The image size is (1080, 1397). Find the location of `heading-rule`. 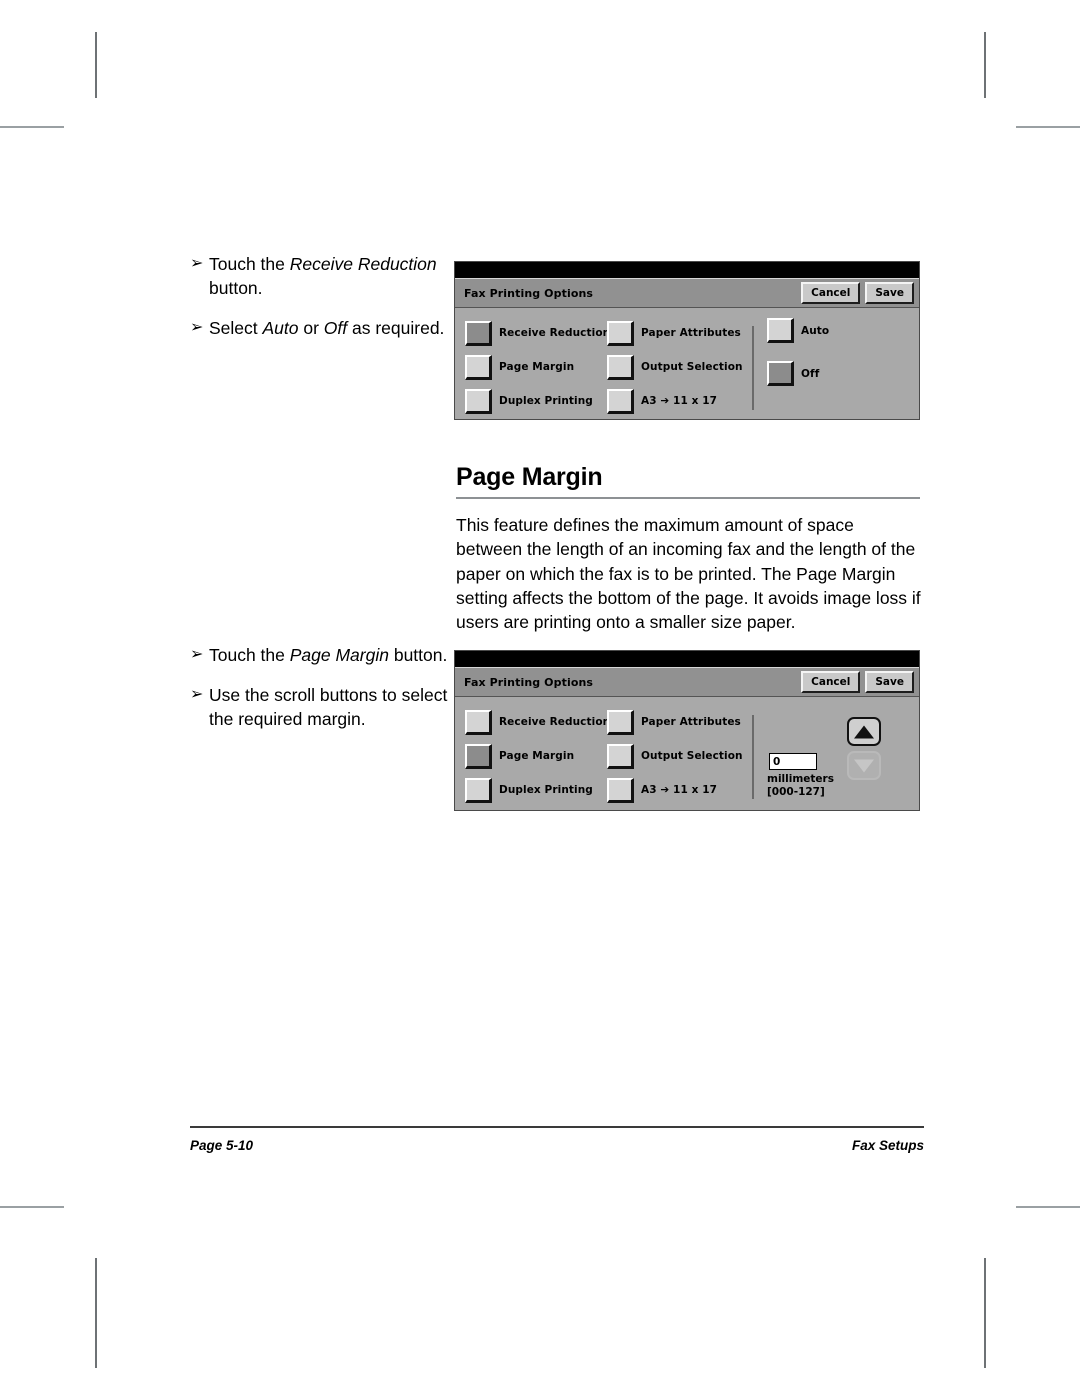

heading-rule is located at coordinates (688, 498).